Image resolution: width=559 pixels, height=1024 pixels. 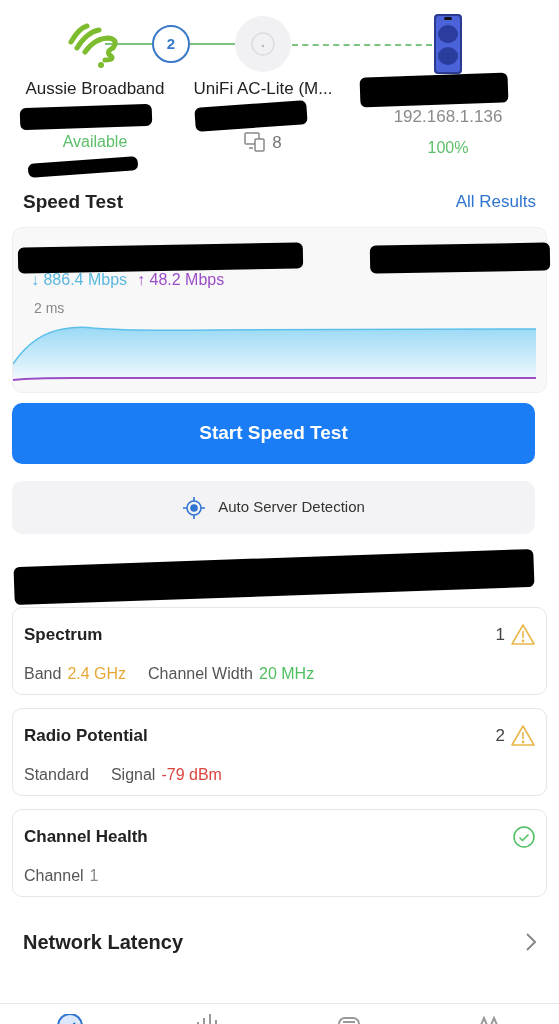 What do you see at coordinates (50, 308) in the screenshot?
I see `latency-text: 2 ms` at bounding box center [50, 308].